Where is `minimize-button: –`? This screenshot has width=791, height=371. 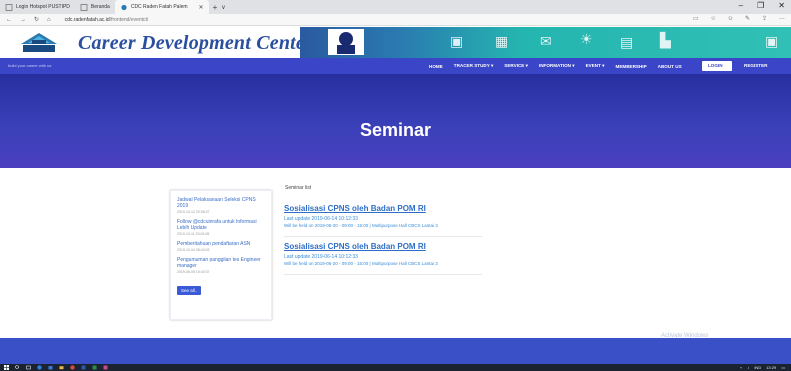
minimize-button: – is located at coordinates (741, 5).